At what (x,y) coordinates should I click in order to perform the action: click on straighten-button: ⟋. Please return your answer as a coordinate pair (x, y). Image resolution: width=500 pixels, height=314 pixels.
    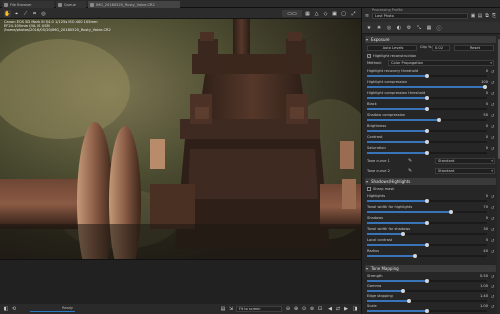
    Looking at the image, I should click on (25, 13).